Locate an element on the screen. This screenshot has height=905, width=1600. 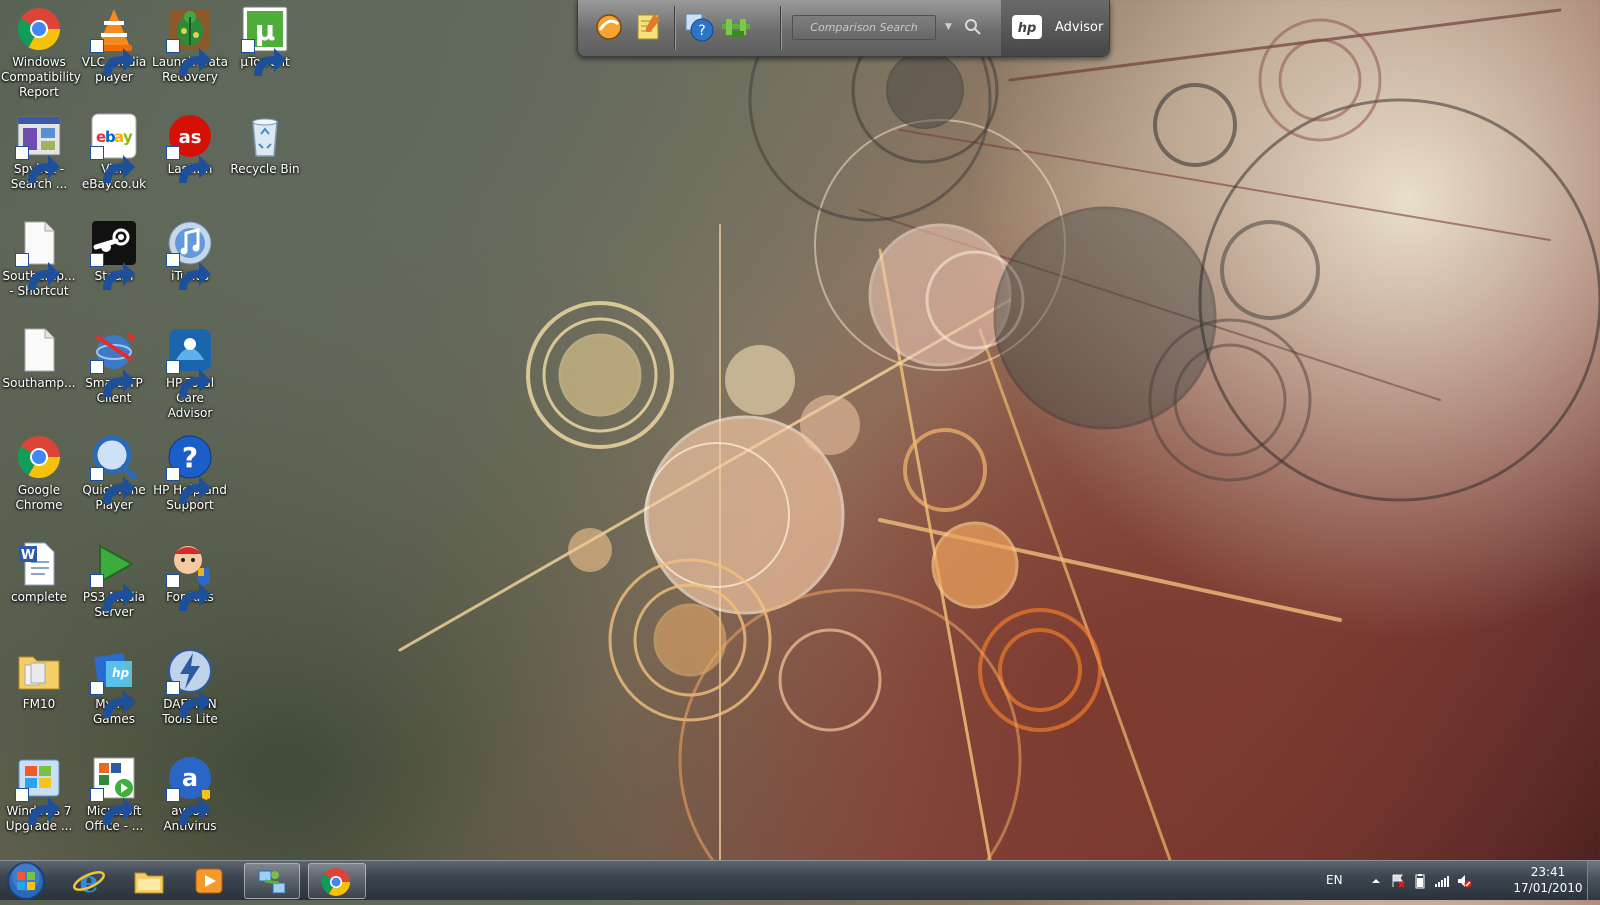
show-desktop-button is located at coordinates (1593, 881).